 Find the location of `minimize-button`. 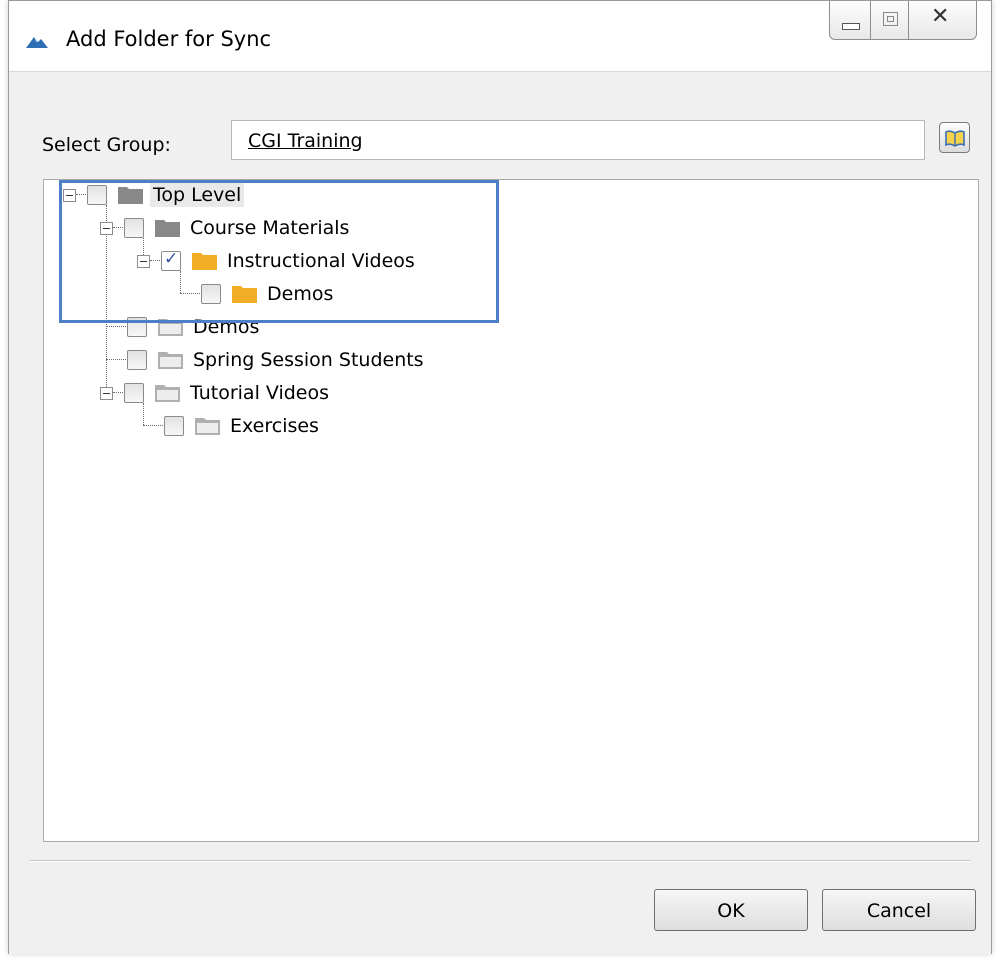

minimize-button is located at coordinates (850, 20).